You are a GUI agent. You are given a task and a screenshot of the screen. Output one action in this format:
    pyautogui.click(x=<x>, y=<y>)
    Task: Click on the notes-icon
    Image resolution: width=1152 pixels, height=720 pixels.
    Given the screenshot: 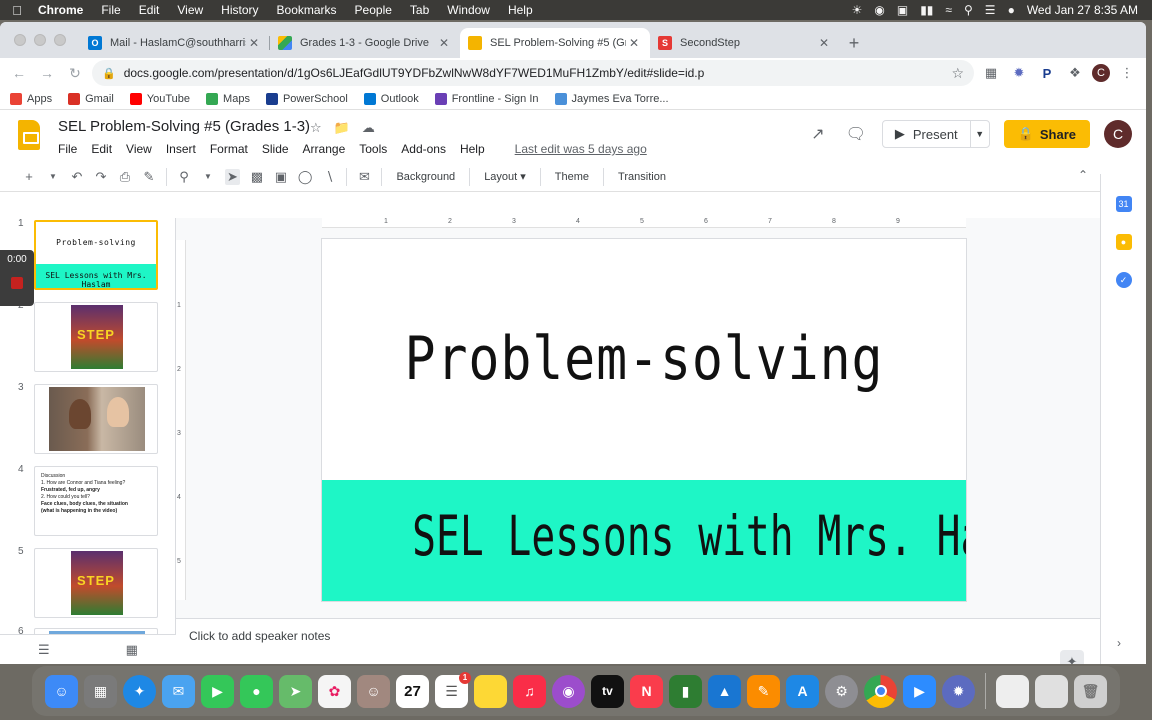 What is the action you would take?
    pyautogui.click(x=490, y=691)
    